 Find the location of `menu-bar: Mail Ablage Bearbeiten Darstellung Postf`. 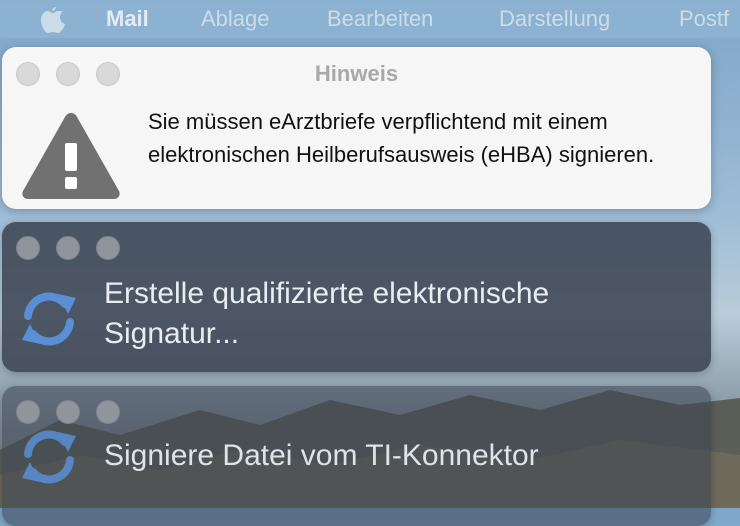

menu-bar: Mail Ablage Bearbeiten Darstellung Postf is located at coordinates (370, 19).